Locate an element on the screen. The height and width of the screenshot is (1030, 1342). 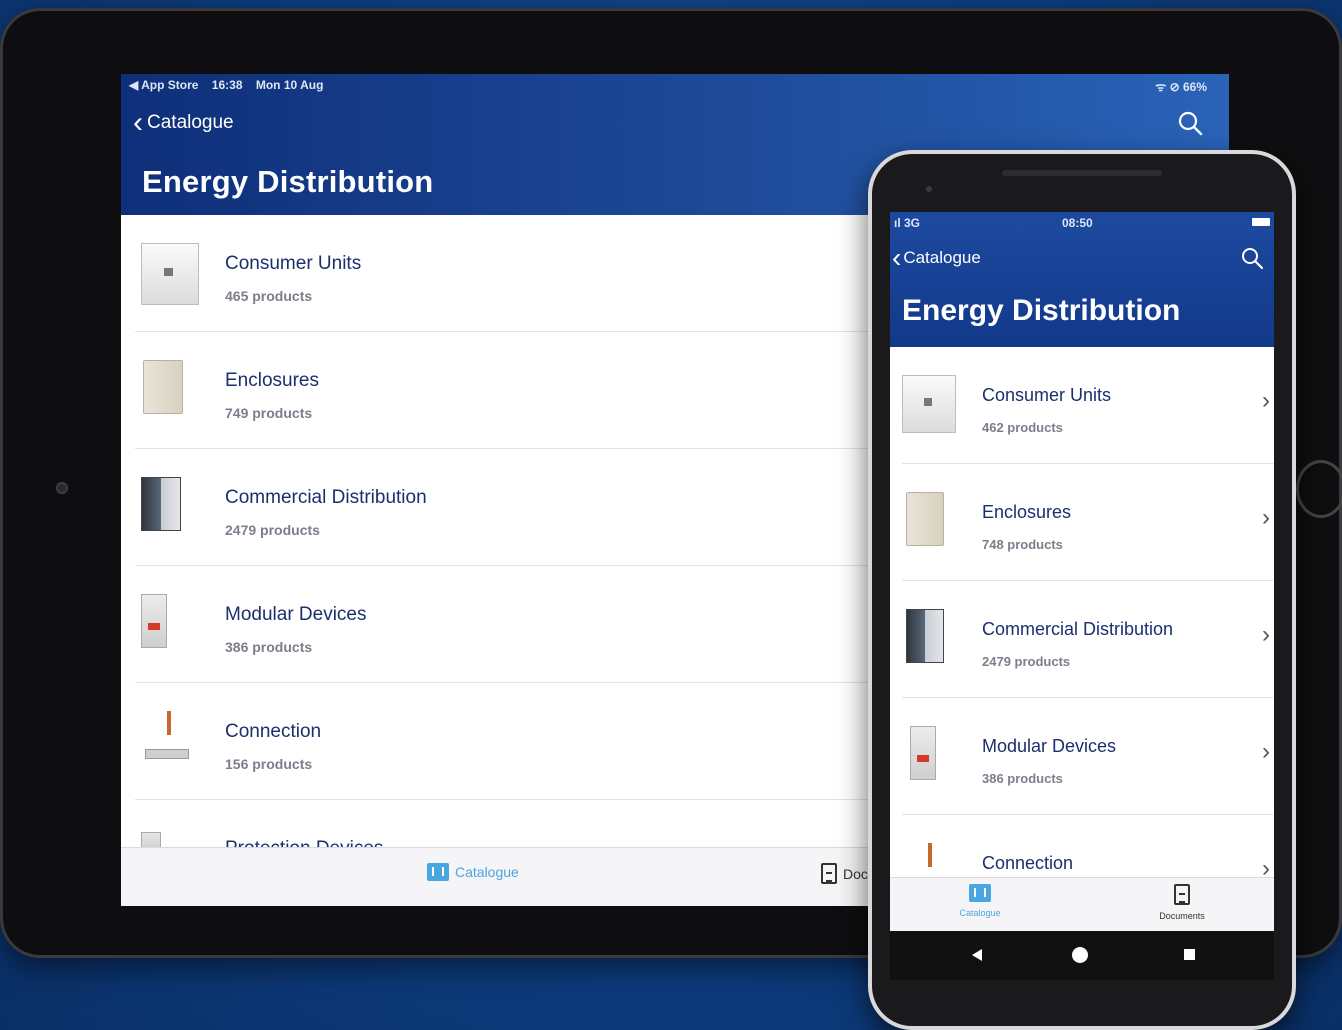
list-item: Consumer Units 465 products is located at coordinates (505, 273).